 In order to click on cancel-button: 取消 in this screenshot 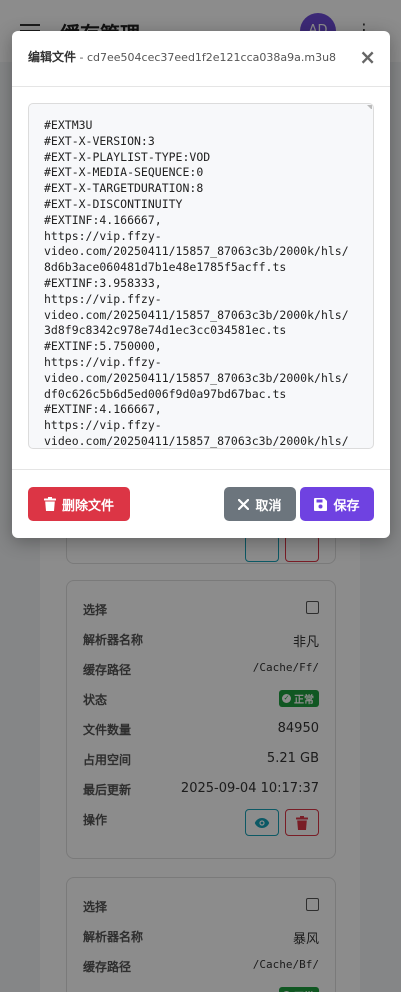, I will do `click(260, 504)`.